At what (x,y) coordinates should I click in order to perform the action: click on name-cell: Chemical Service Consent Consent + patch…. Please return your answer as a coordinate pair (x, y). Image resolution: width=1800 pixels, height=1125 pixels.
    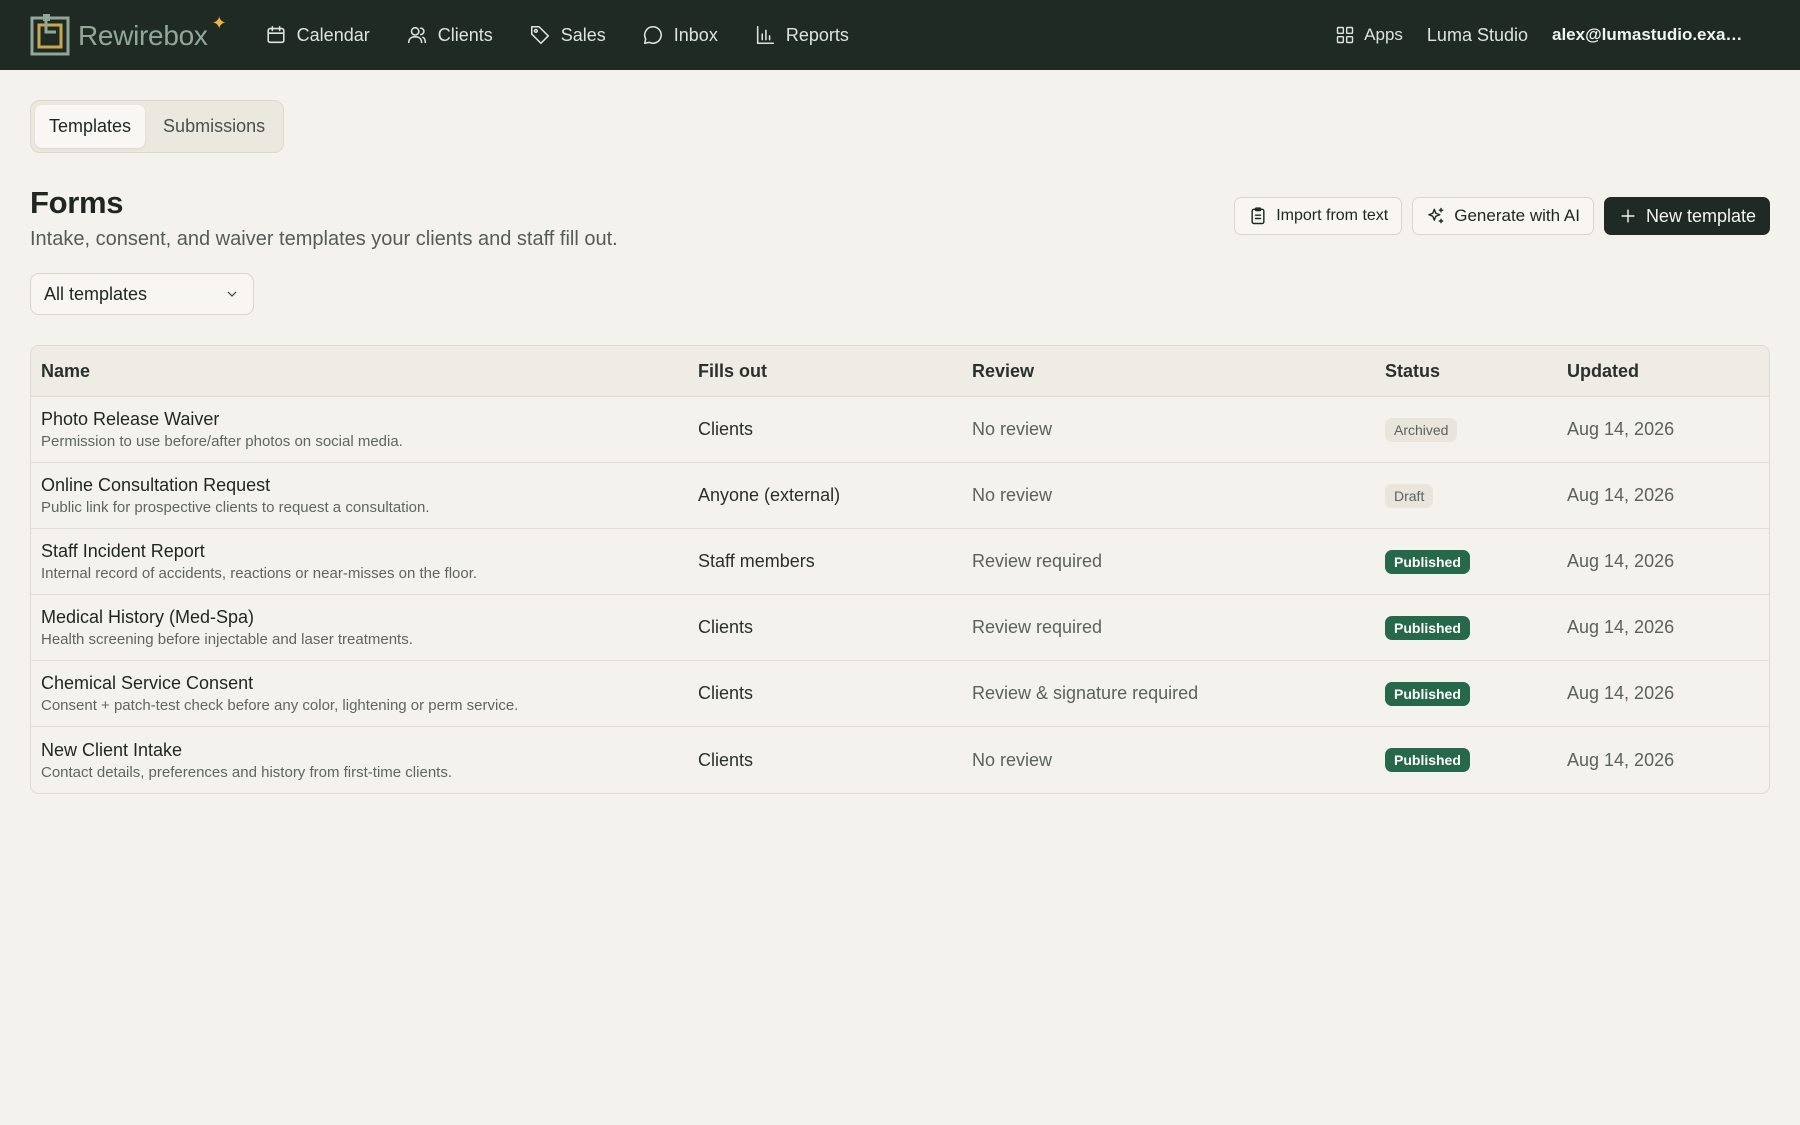
    Looking at the image, I should click on (359, 693).